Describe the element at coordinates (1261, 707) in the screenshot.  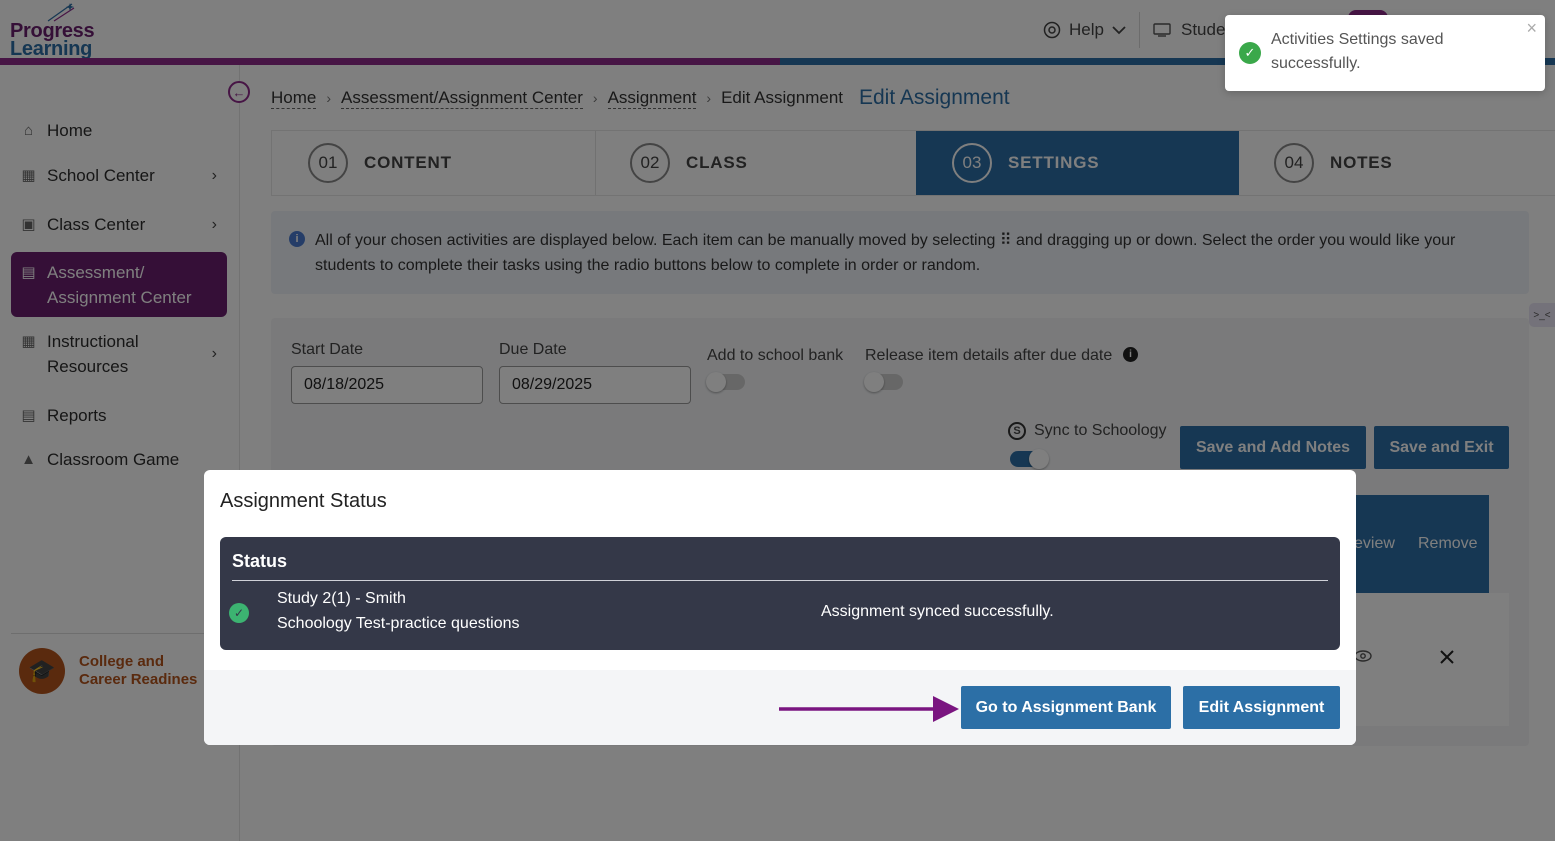
I see `edit-assignment-button: Edit Assignment` at that location.